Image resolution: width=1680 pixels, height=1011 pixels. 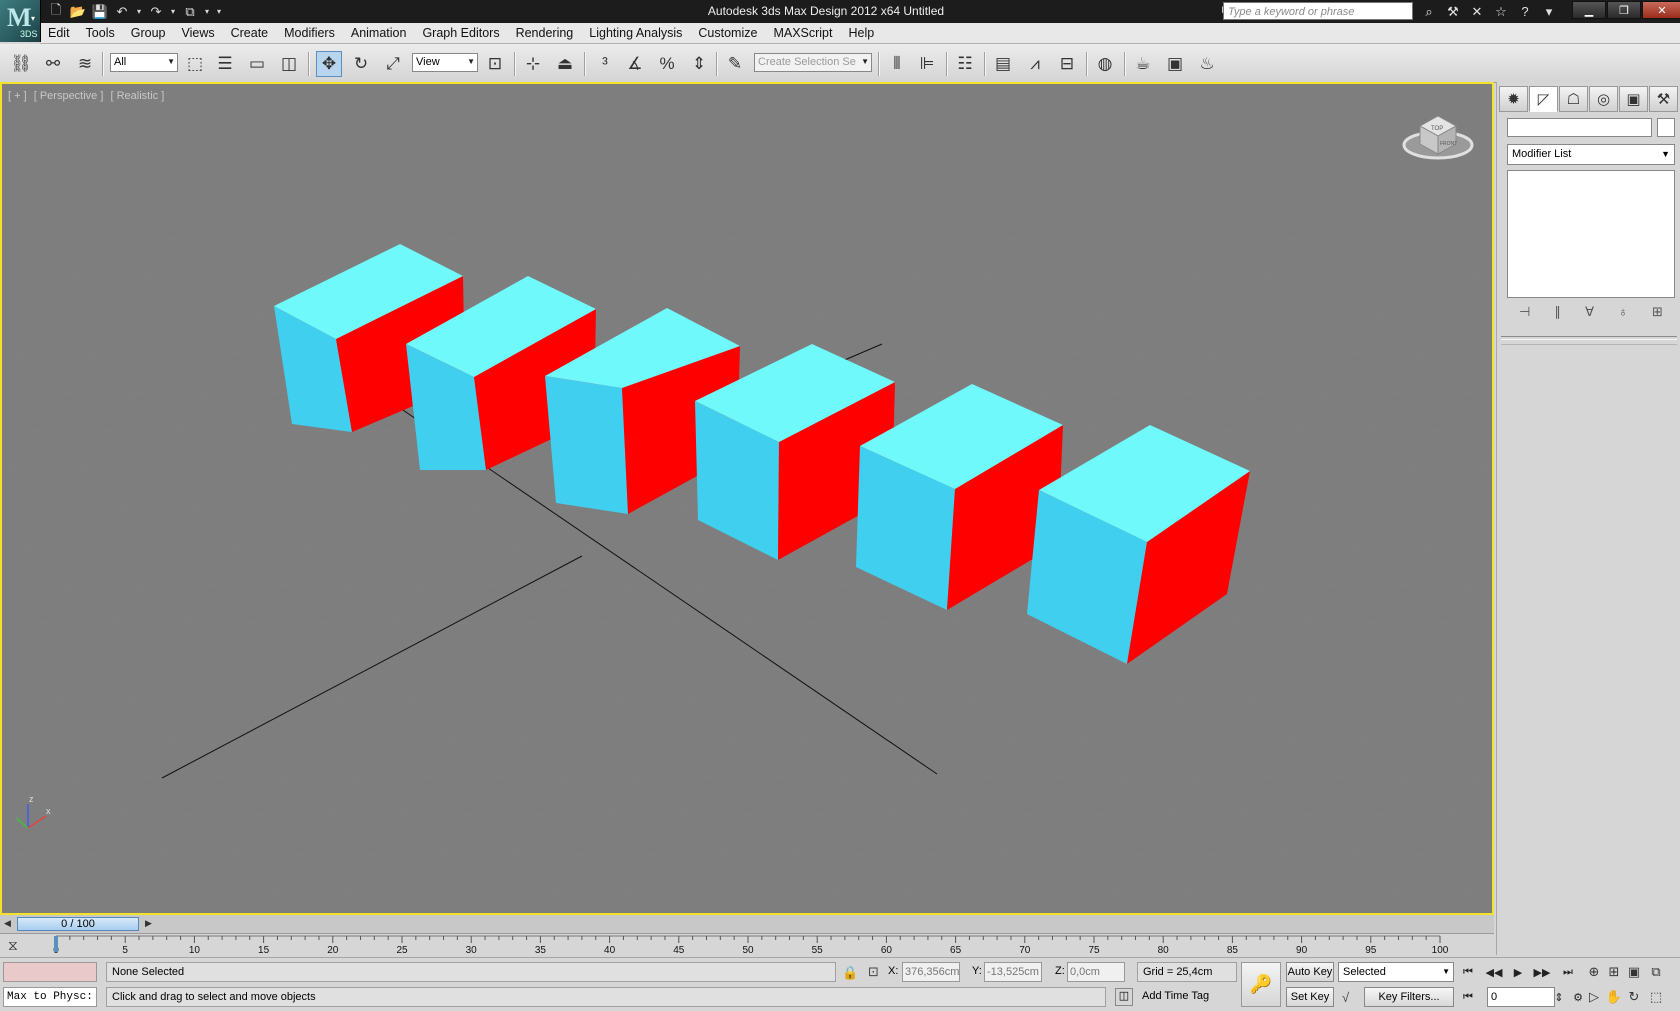 I want to click on default-in-out-tangents-icon: √, so click(x=1345, y=997).